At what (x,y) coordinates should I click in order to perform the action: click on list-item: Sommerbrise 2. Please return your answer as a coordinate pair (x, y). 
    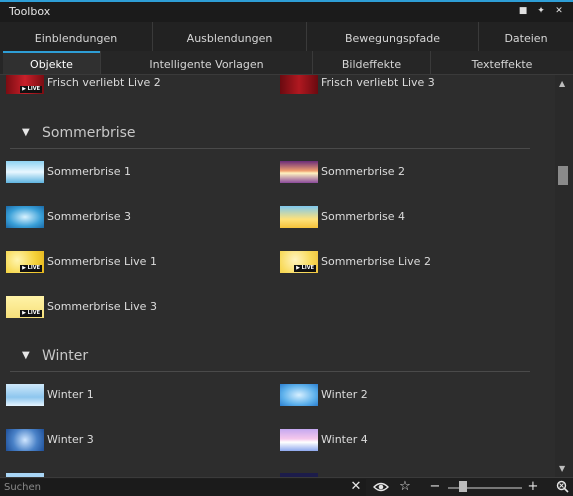
    Looking at the image, I should click on (390, 172).